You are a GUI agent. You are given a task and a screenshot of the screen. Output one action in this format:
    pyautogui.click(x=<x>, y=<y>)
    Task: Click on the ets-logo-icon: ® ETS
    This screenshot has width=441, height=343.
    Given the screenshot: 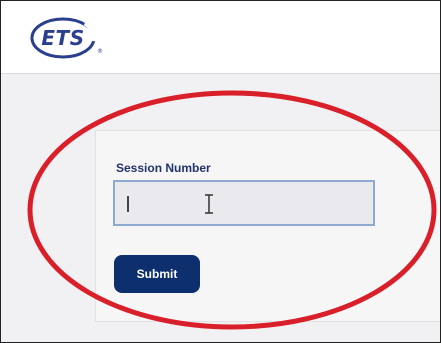 What is the action you would take?
    pyautogui.click(x=66, y=38)
    